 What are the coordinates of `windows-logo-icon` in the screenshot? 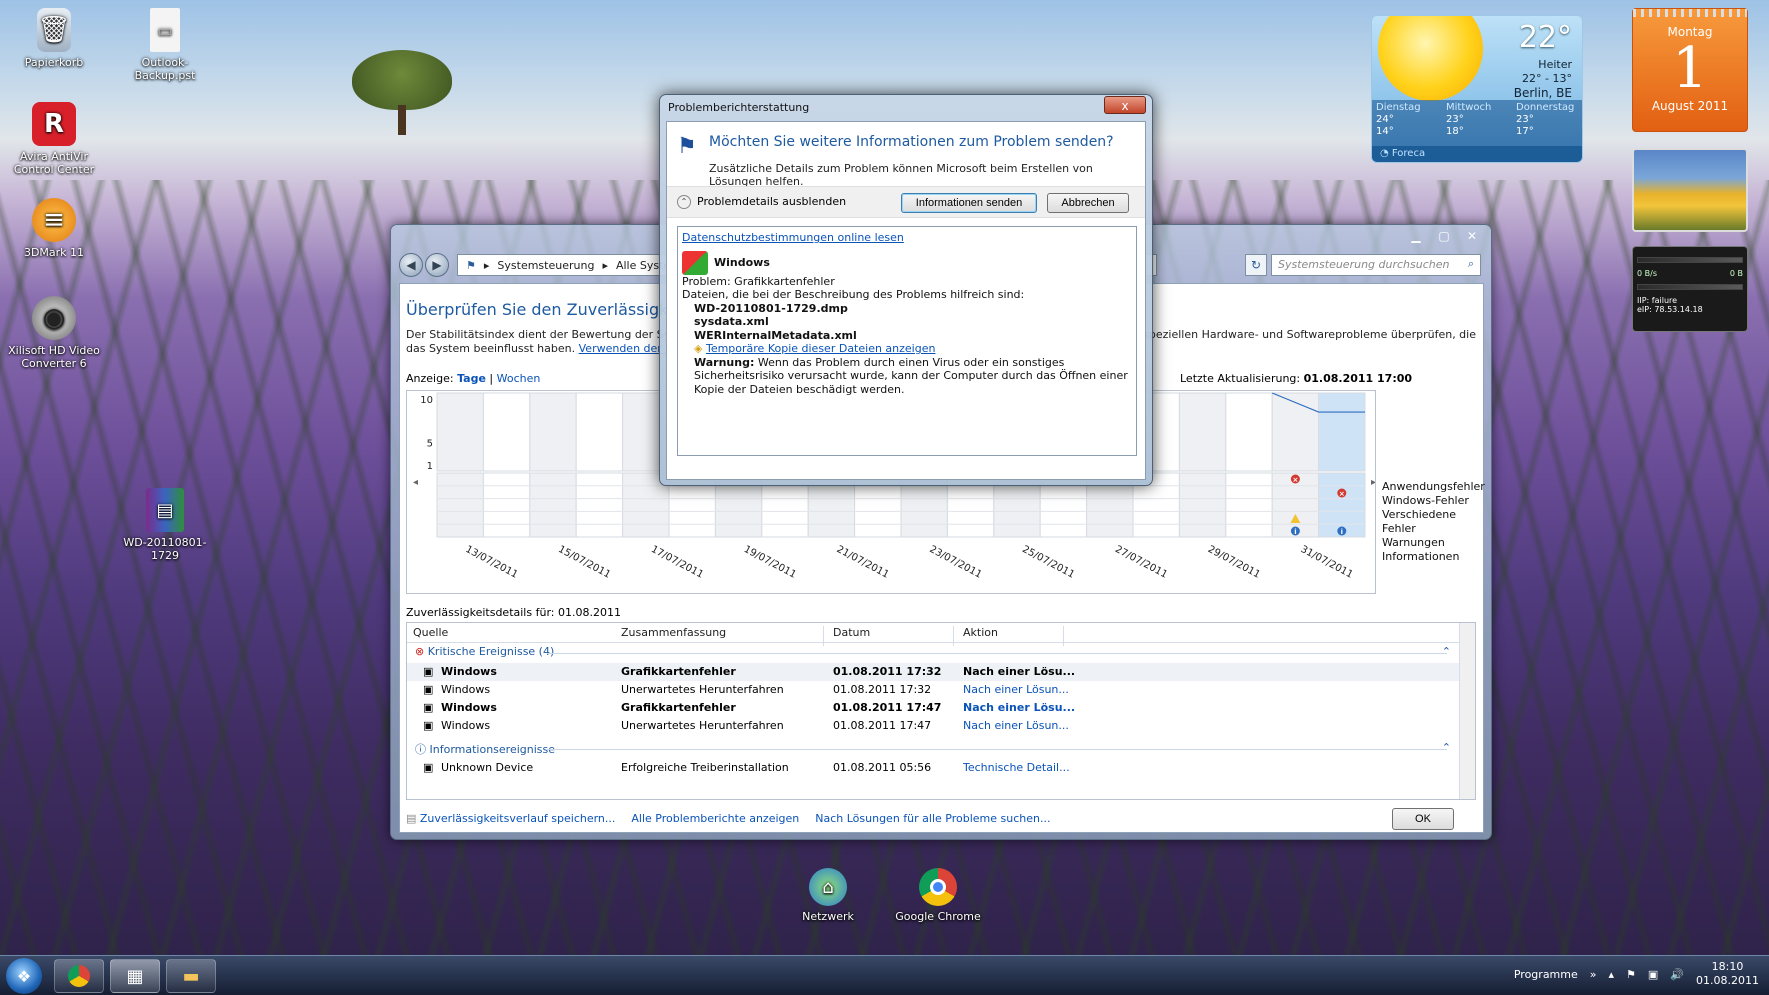 It's located at (695, 262).